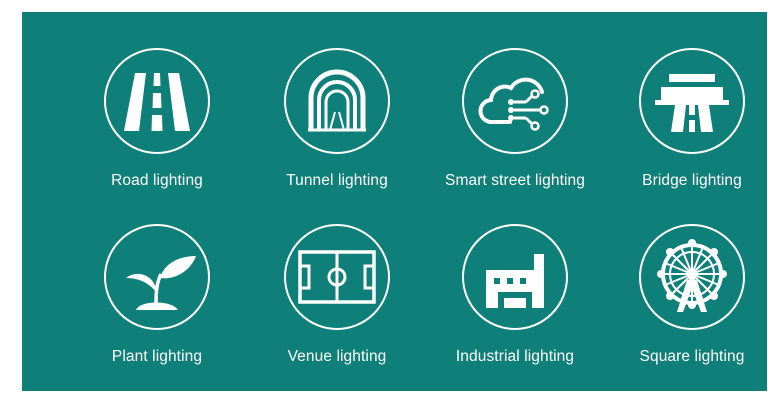  I want to click on category-bridge-lighting: Bridge lighting, so click(685, 123).